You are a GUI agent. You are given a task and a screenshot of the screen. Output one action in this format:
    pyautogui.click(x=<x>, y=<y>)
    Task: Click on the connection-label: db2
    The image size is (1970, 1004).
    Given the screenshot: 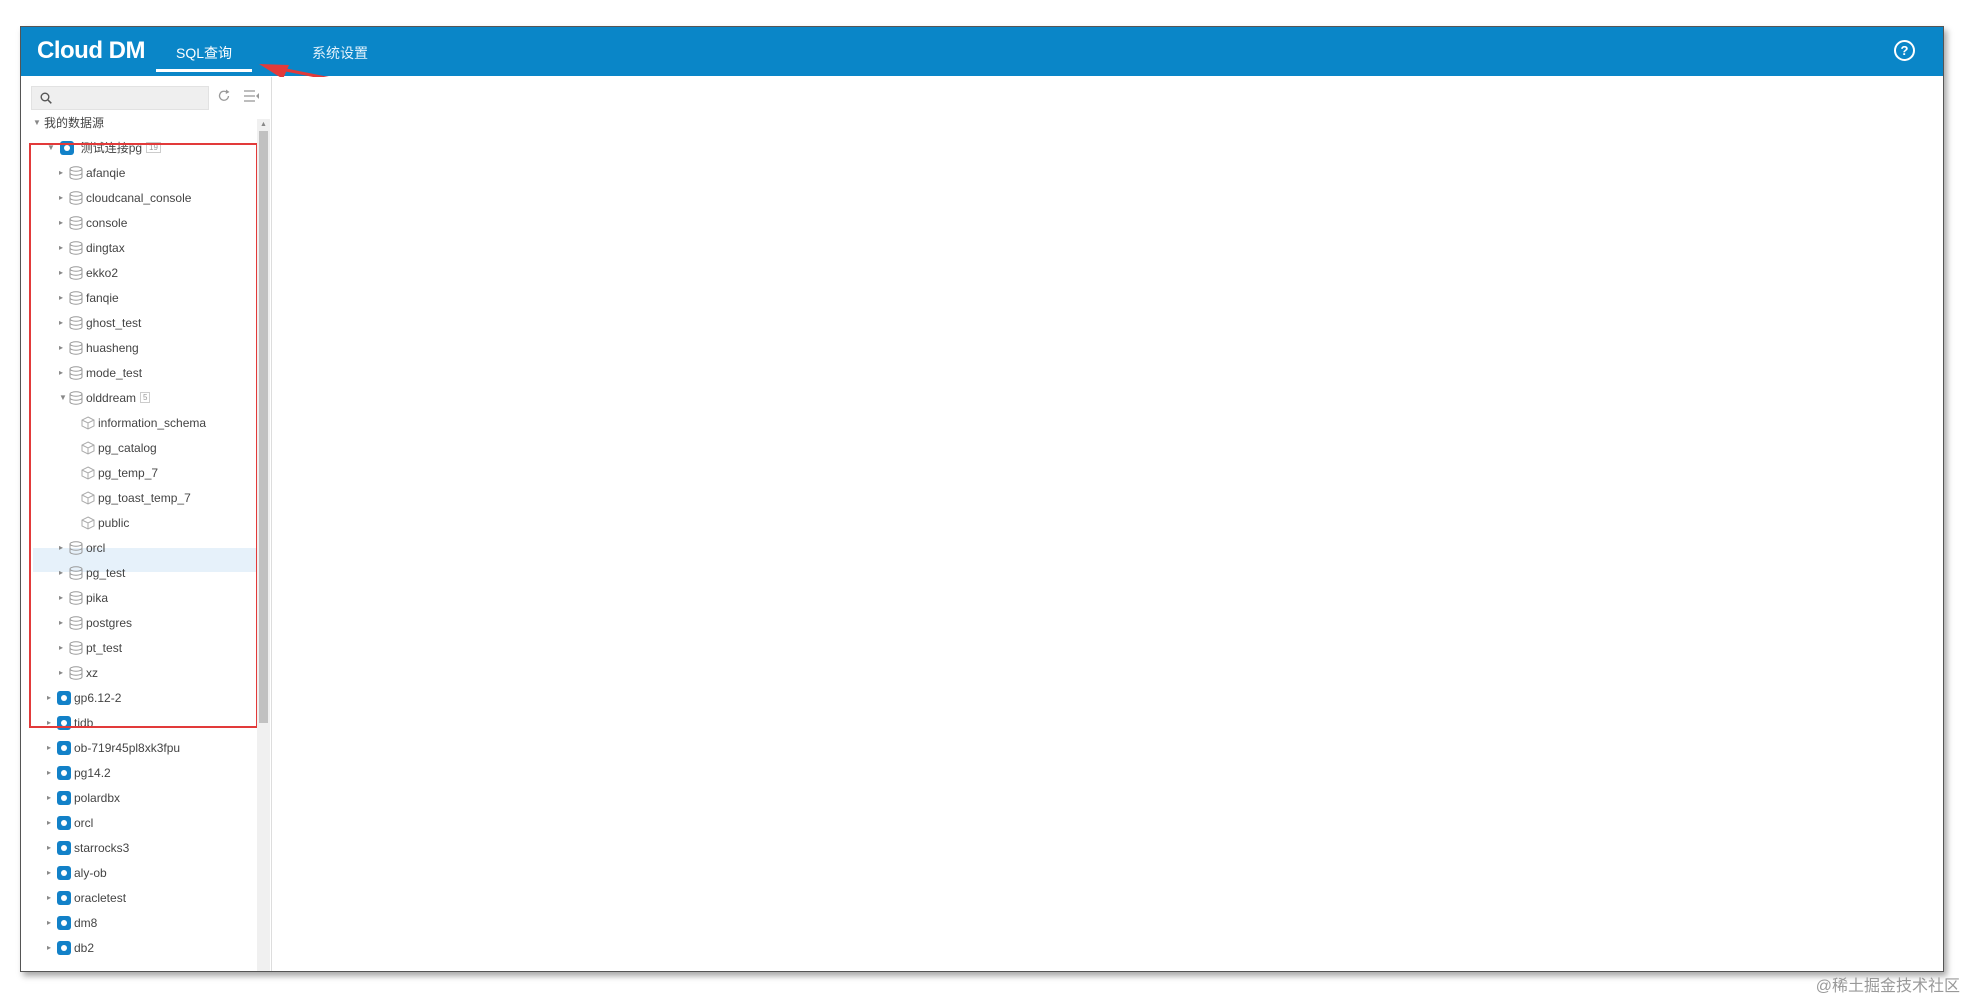 What is the action you would take?
    pyautogui.click(x=84, y=947)
    